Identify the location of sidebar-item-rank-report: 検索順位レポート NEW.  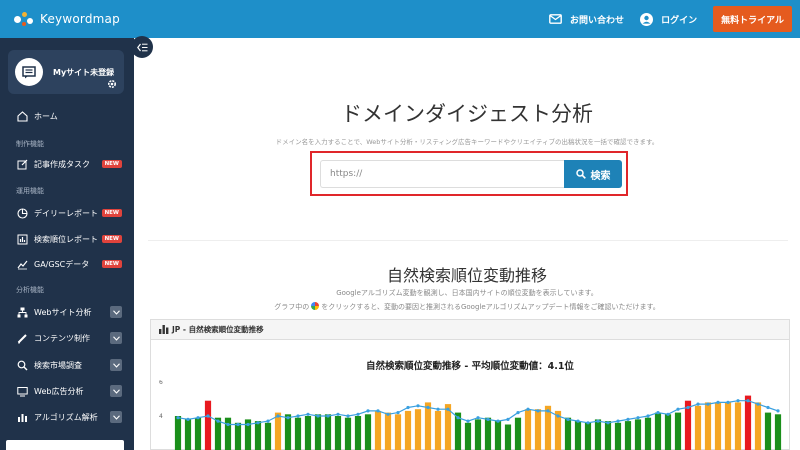
(67, 239).